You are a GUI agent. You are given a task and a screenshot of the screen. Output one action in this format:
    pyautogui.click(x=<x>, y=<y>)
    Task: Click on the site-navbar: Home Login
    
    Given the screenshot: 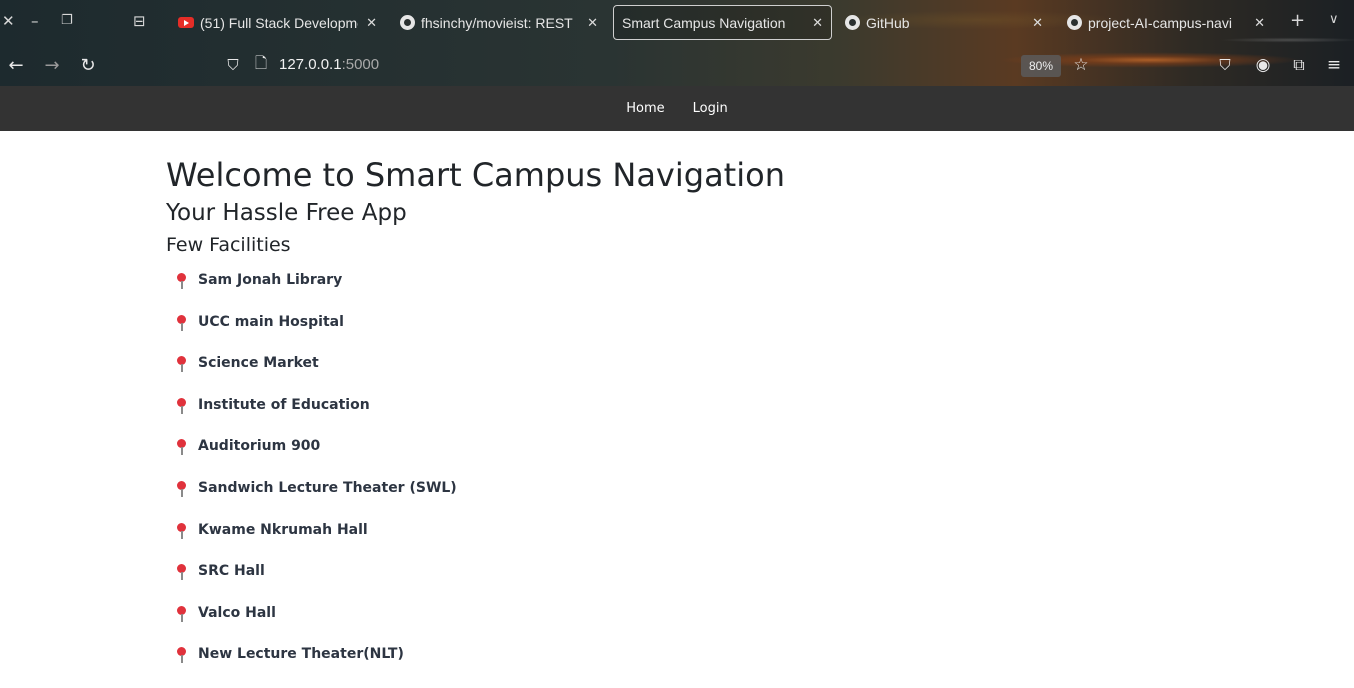 What is the action you would take?
    pyautogui.click(x=677, y=108)
    